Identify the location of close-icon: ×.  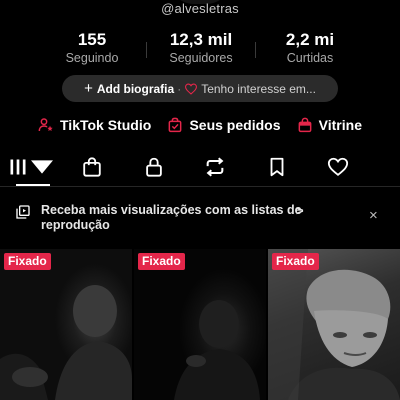
(373, 215).